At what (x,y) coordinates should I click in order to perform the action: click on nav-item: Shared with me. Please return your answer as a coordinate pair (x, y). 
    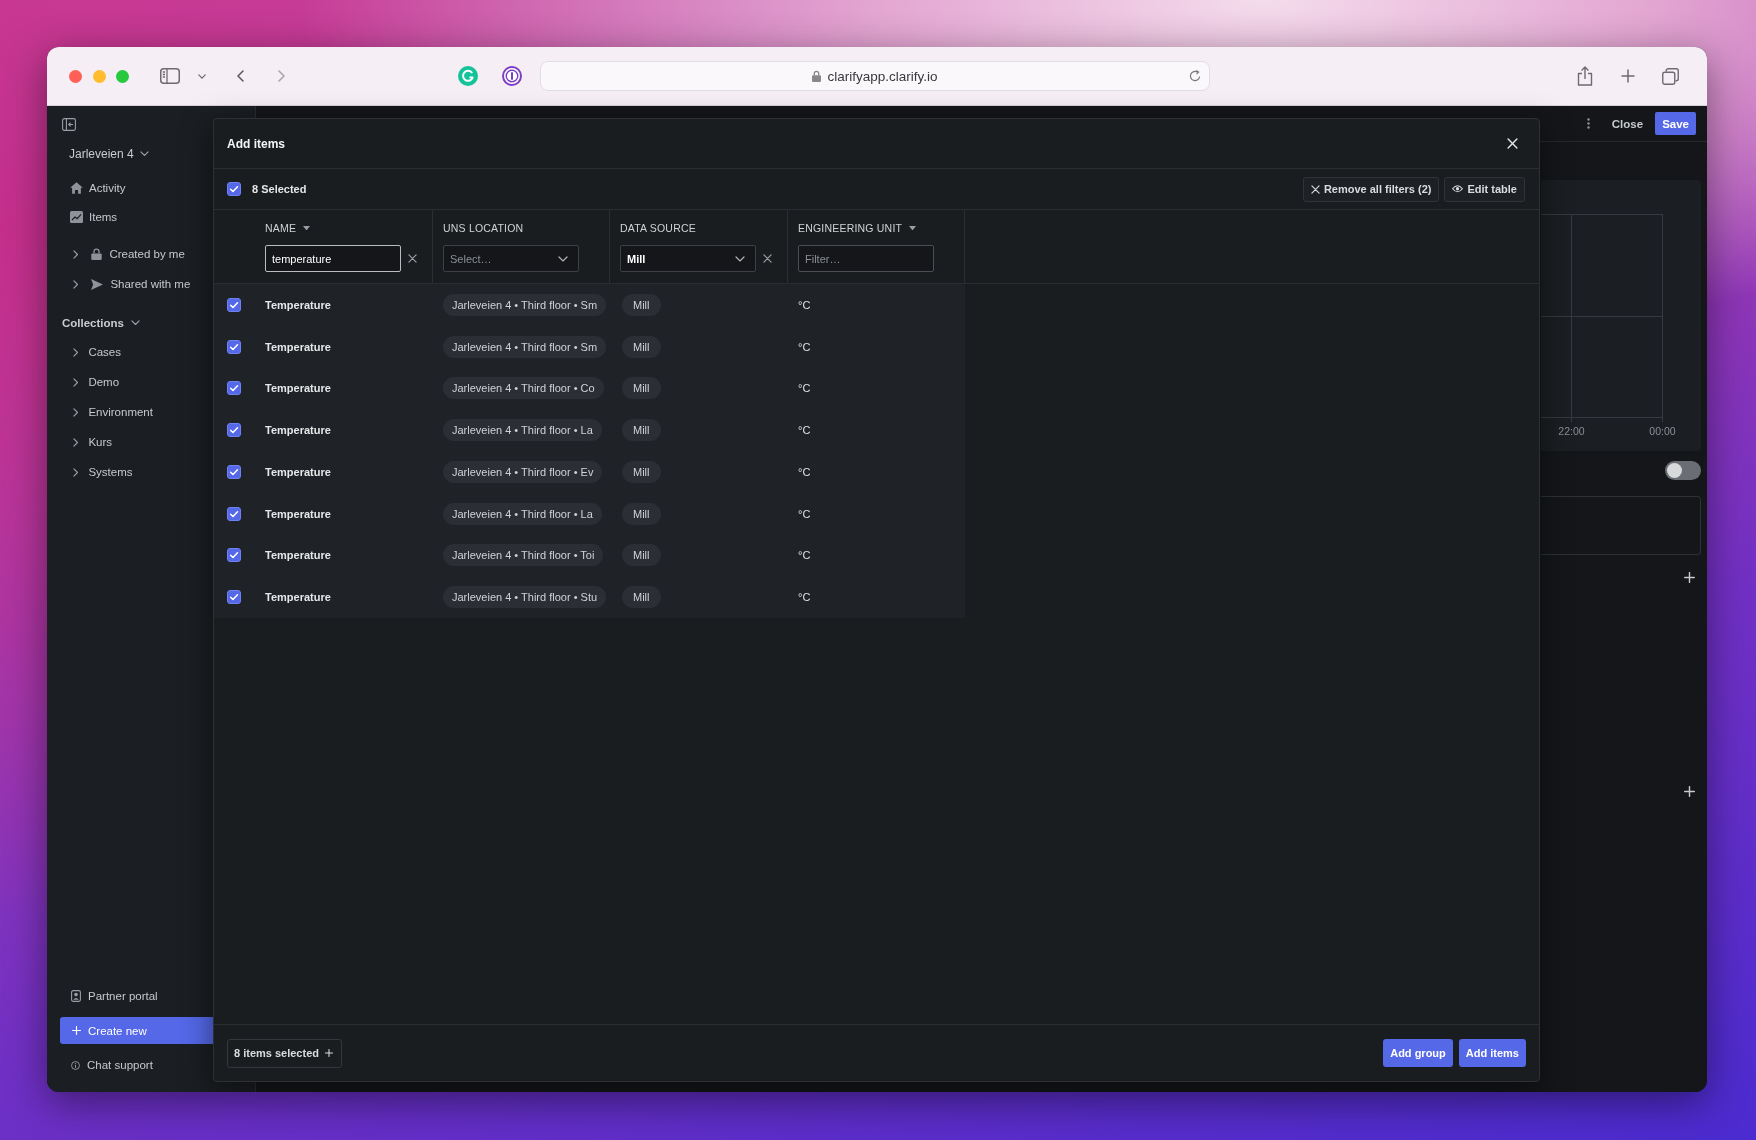
    Looking at the image, I should click on (141, 284).